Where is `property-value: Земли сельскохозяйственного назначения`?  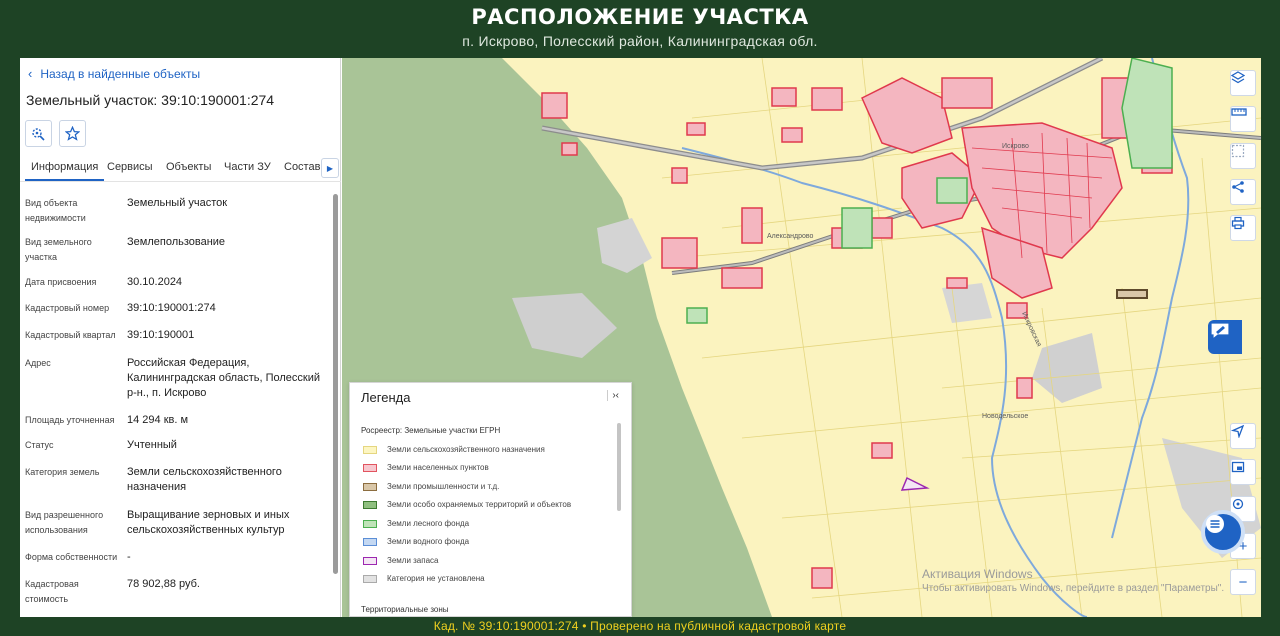
property-value: Земли сельскохозяйственного назначения is located at coordinates (204, 479).